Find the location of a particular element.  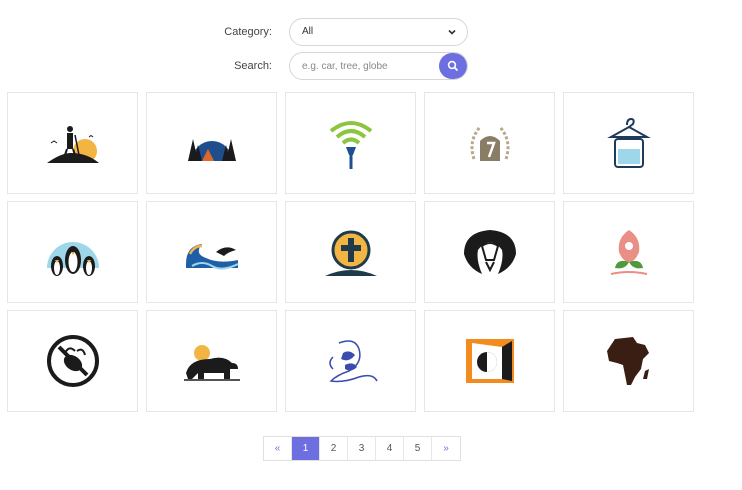

pagination-page-3: 3 is located at coordinates (362, 448).